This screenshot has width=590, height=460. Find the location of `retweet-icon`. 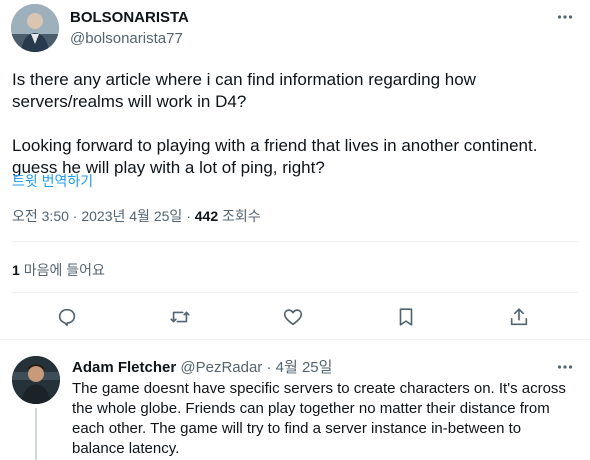

retweet-icon is located at coordinates (180, 317).